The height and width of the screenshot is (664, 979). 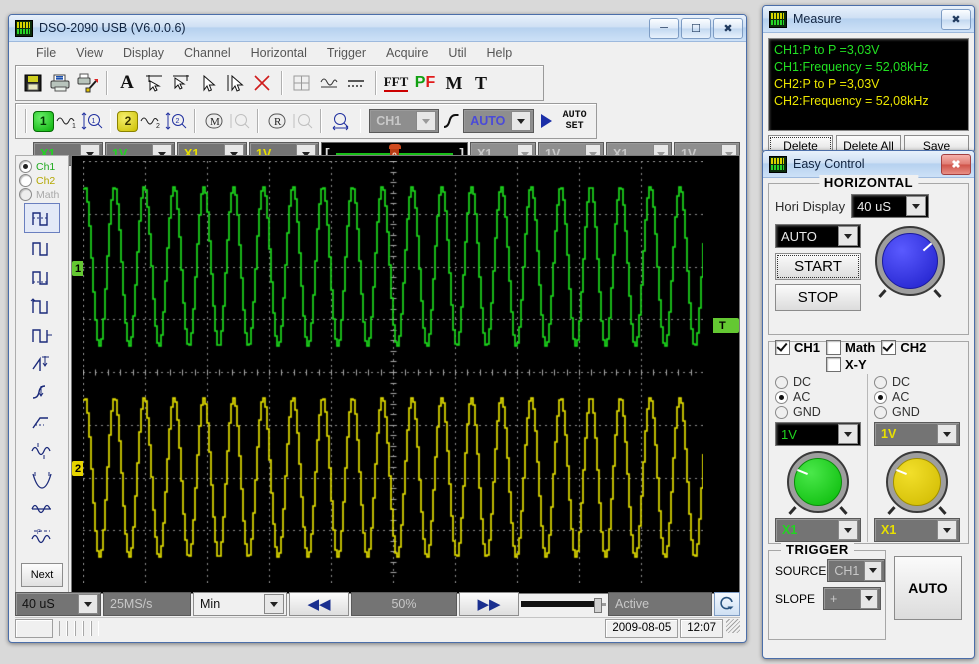 I want to click on menu-item-util: Util, so click(x=457, y=53).